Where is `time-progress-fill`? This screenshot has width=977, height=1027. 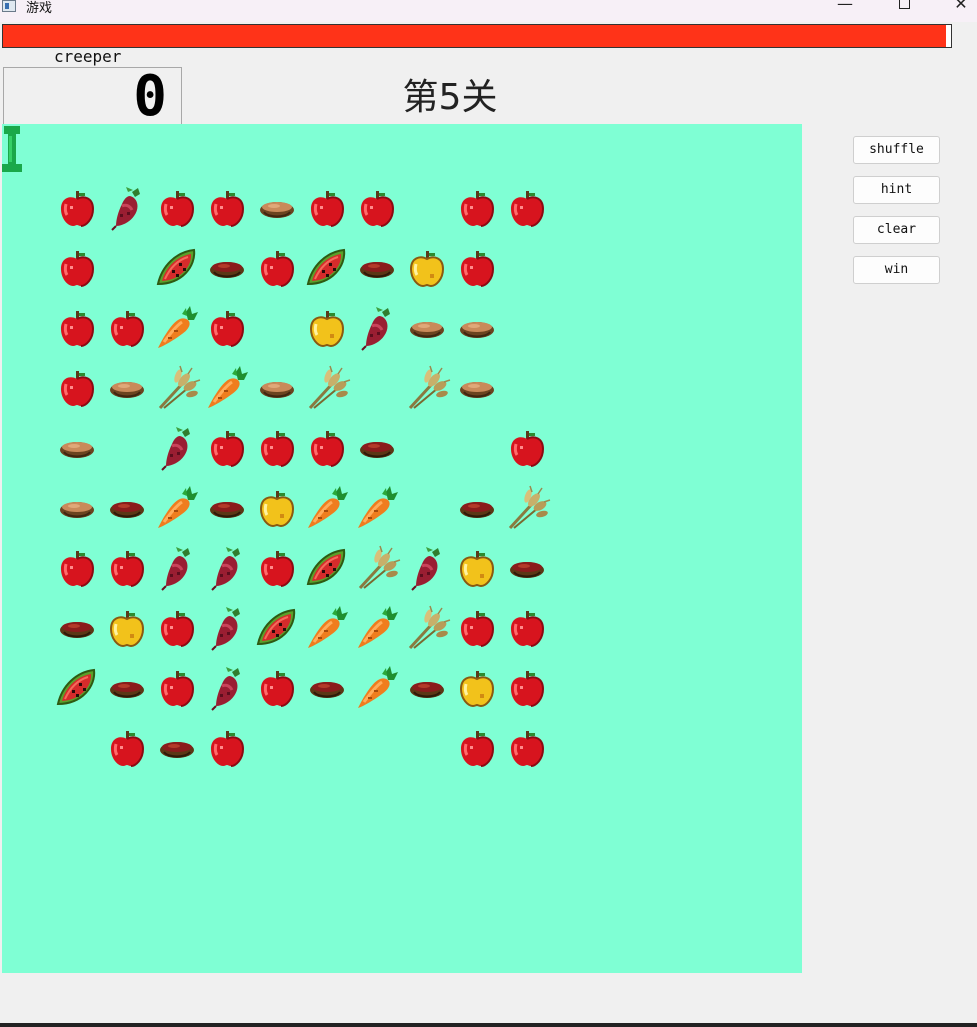 time-progress-fill is located at coordinates (475, 36).